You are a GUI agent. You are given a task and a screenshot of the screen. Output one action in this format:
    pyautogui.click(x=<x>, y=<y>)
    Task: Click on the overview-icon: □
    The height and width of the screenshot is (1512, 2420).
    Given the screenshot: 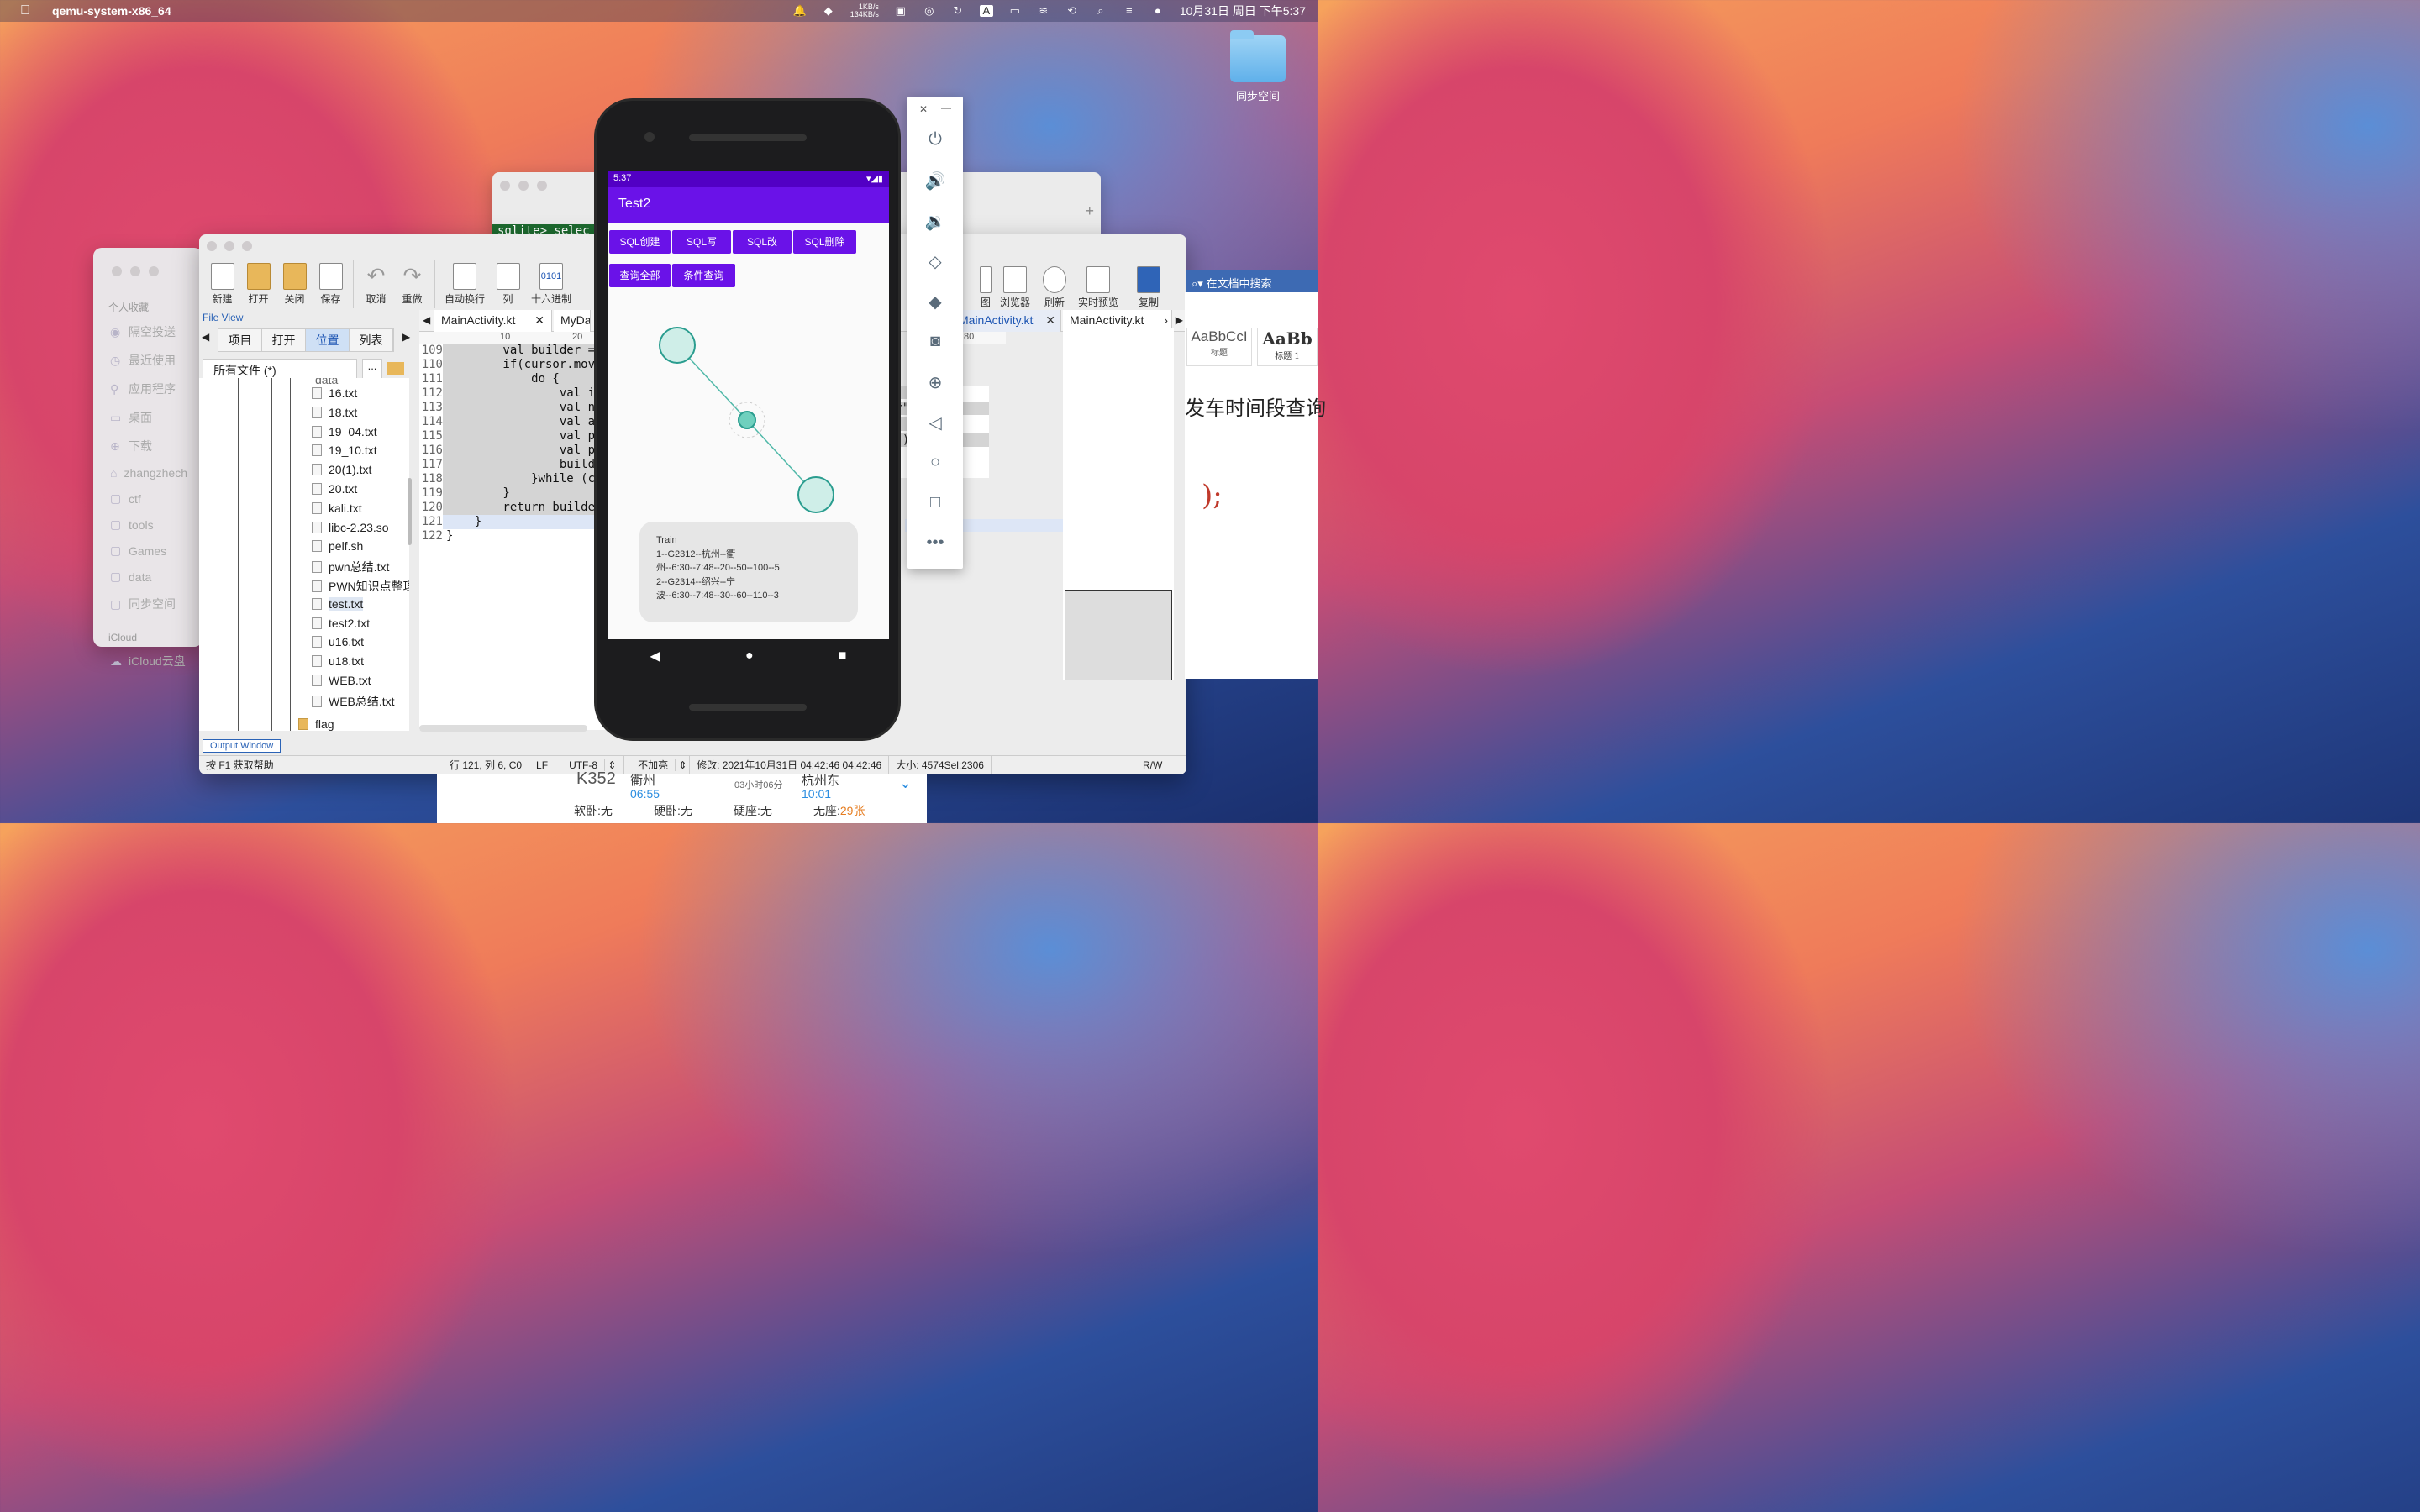 What is the action you would take?
    pyautogui.click(x=935, y=502)
    